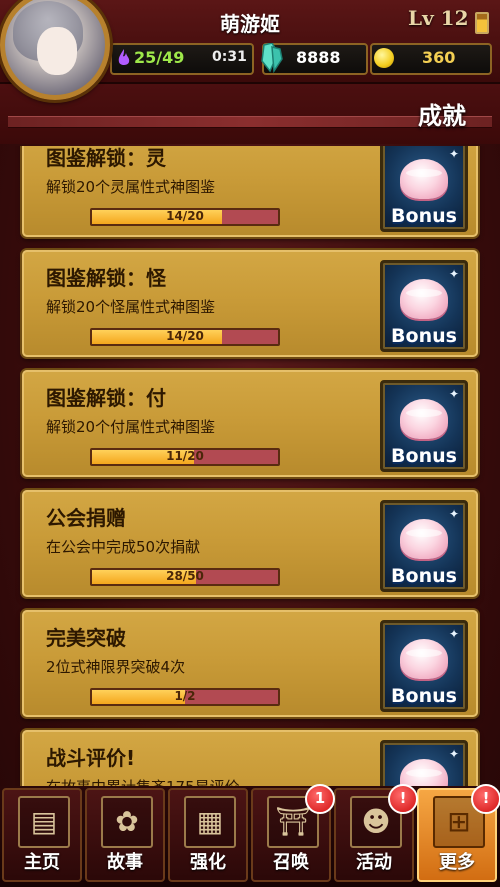 The image size is (500, 887). I want to click on achievement-title: 图鉴解锁：灵, so click(106, 158).